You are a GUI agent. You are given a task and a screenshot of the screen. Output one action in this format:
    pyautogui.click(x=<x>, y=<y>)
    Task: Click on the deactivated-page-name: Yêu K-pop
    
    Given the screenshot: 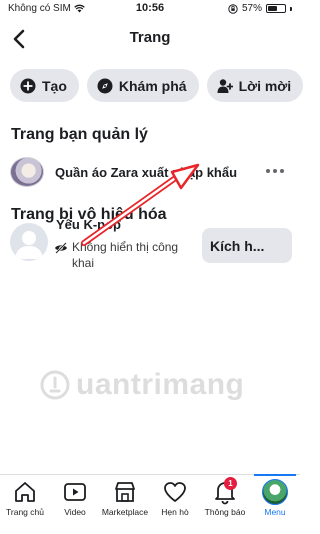 What is the action you would take?
    pyautogui.click(x=88, y=224)
    